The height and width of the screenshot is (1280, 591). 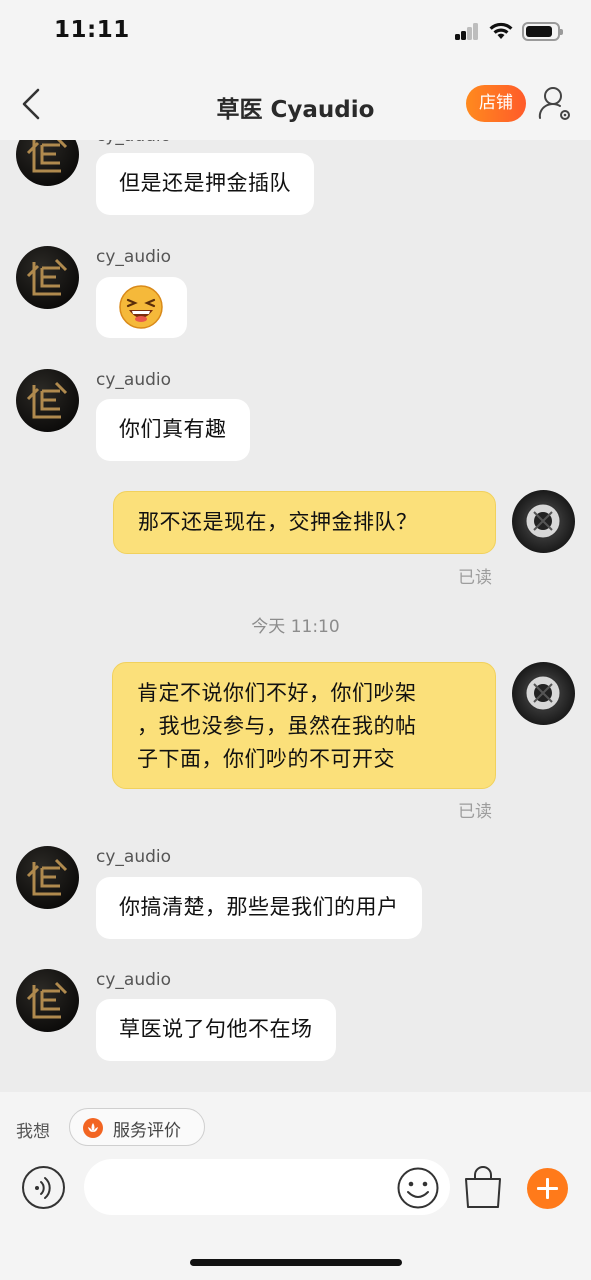 What do you see at coordinates (468, 31) in the screenshot?
I see `cellular-signal-icon` at bounding box center [468, 31].